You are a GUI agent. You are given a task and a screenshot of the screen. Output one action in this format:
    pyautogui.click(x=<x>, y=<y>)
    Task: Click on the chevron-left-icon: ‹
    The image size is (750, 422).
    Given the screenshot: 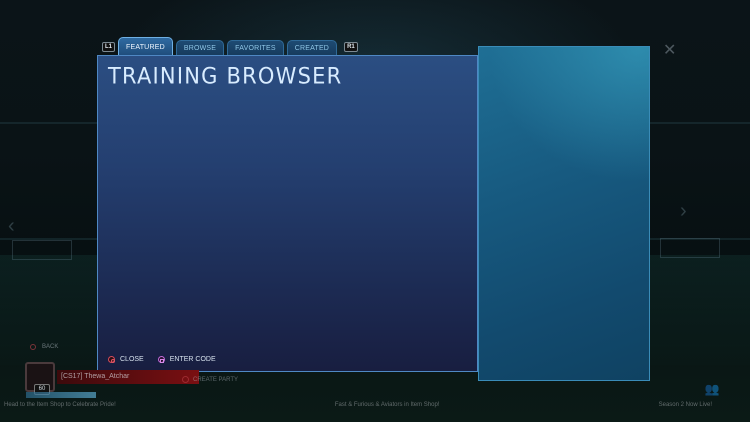 What is the action you would take?
    pyautogui.click(x=11, y=226)
    